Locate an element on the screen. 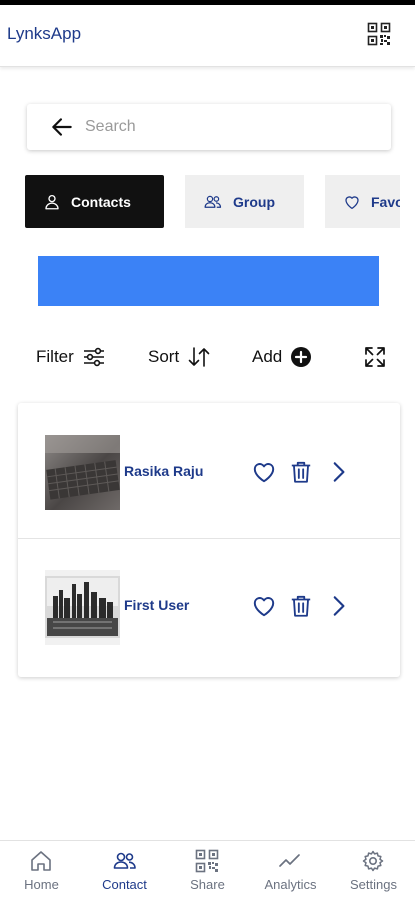  search-bar is located at coordinates (209, 127).